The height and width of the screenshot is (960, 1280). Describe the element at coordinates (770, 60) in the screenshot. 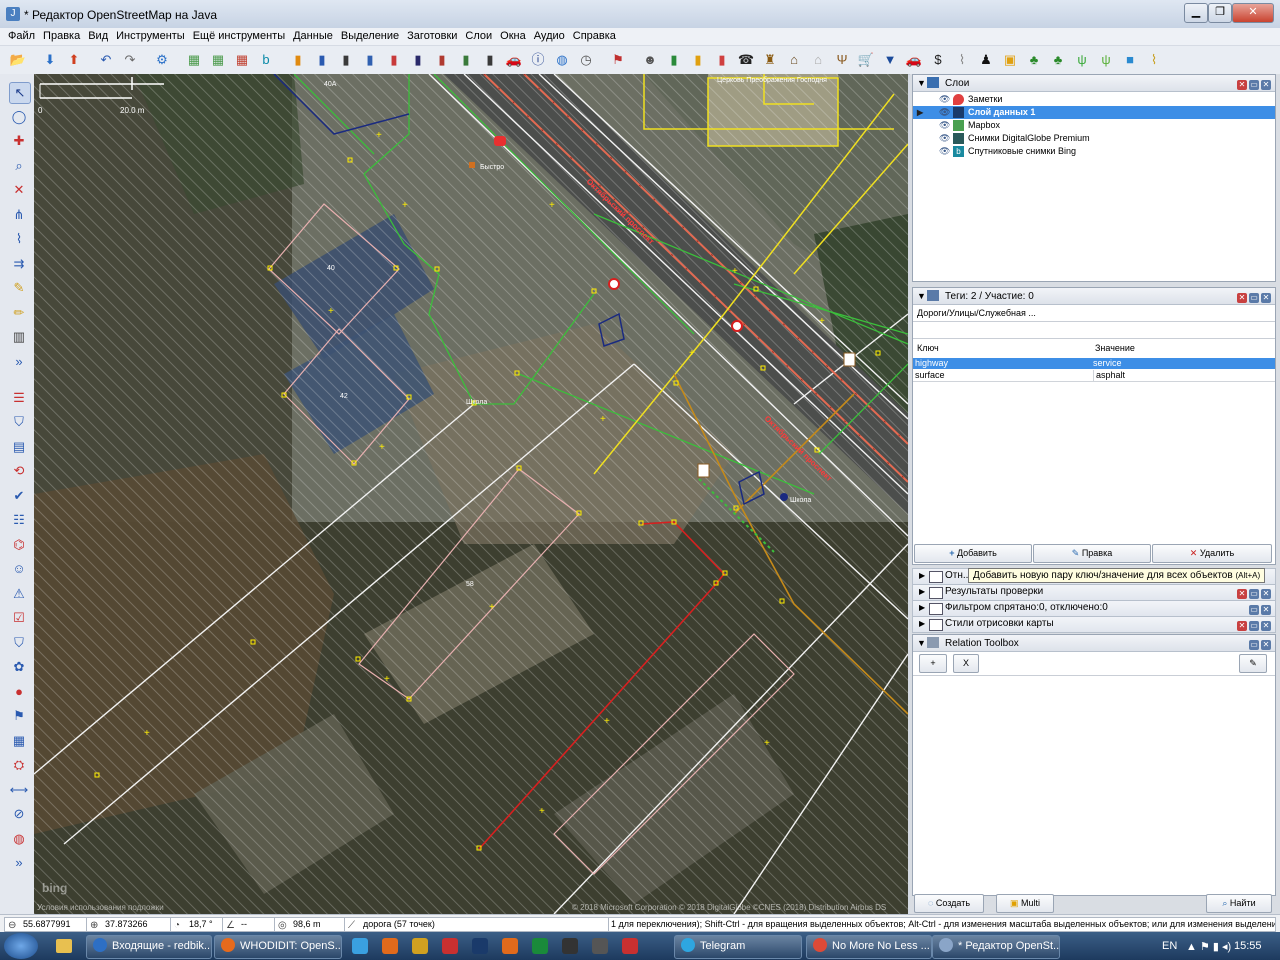

I see `castle-icon: ♜` at that location.